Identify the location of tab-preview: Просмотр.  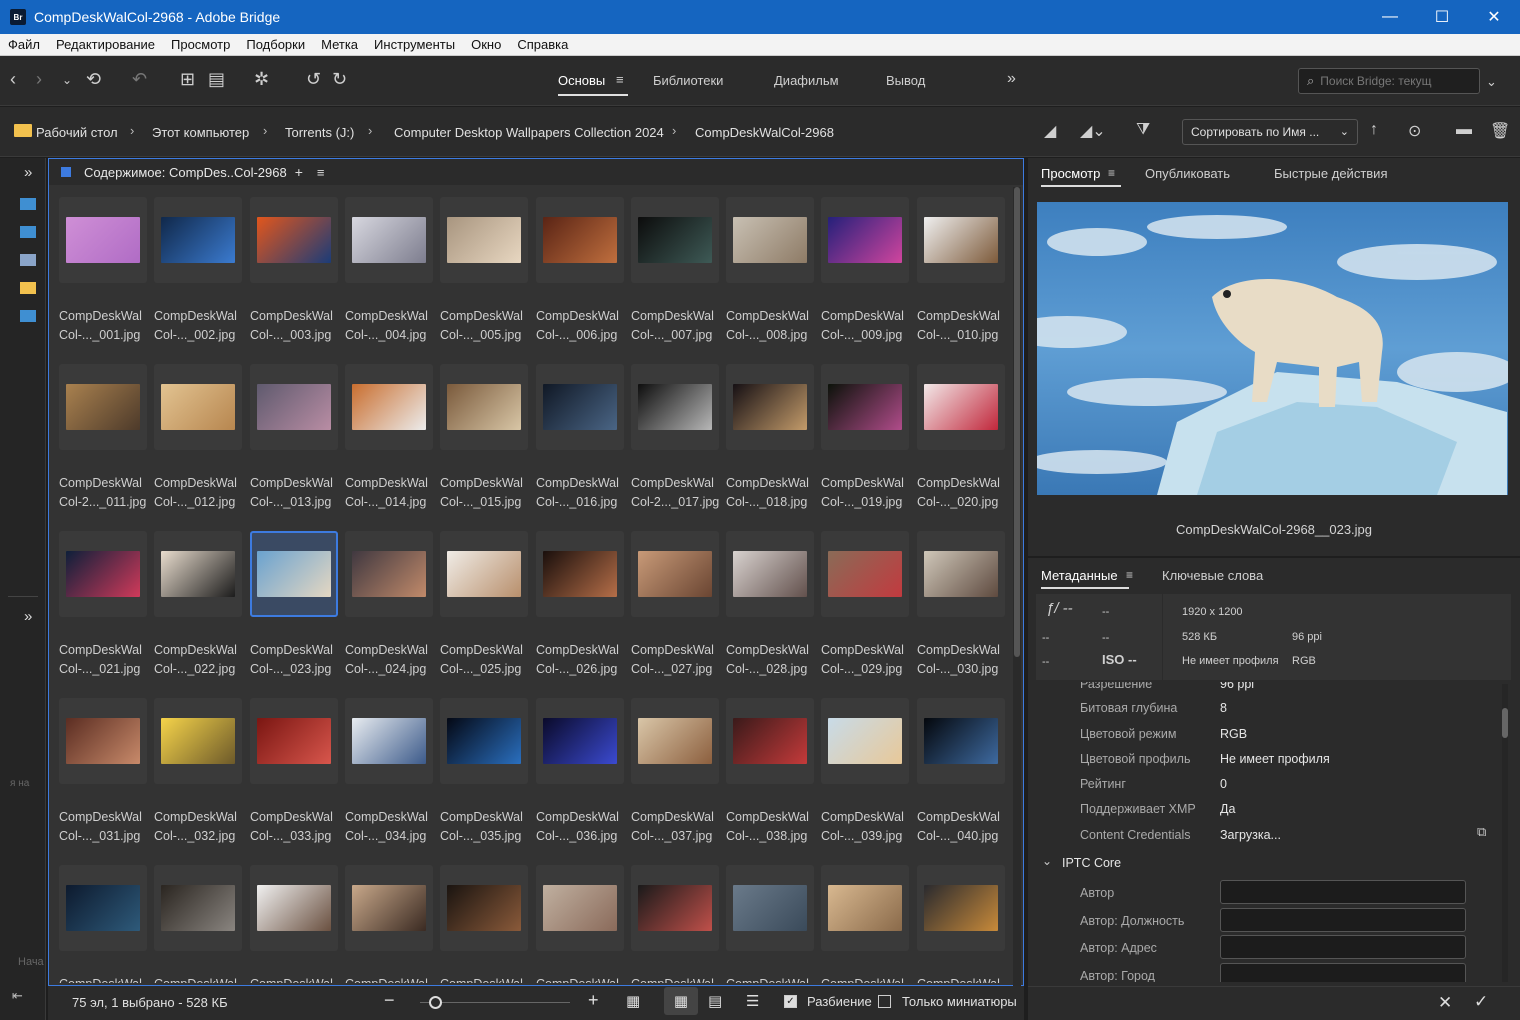
(1070, 173).